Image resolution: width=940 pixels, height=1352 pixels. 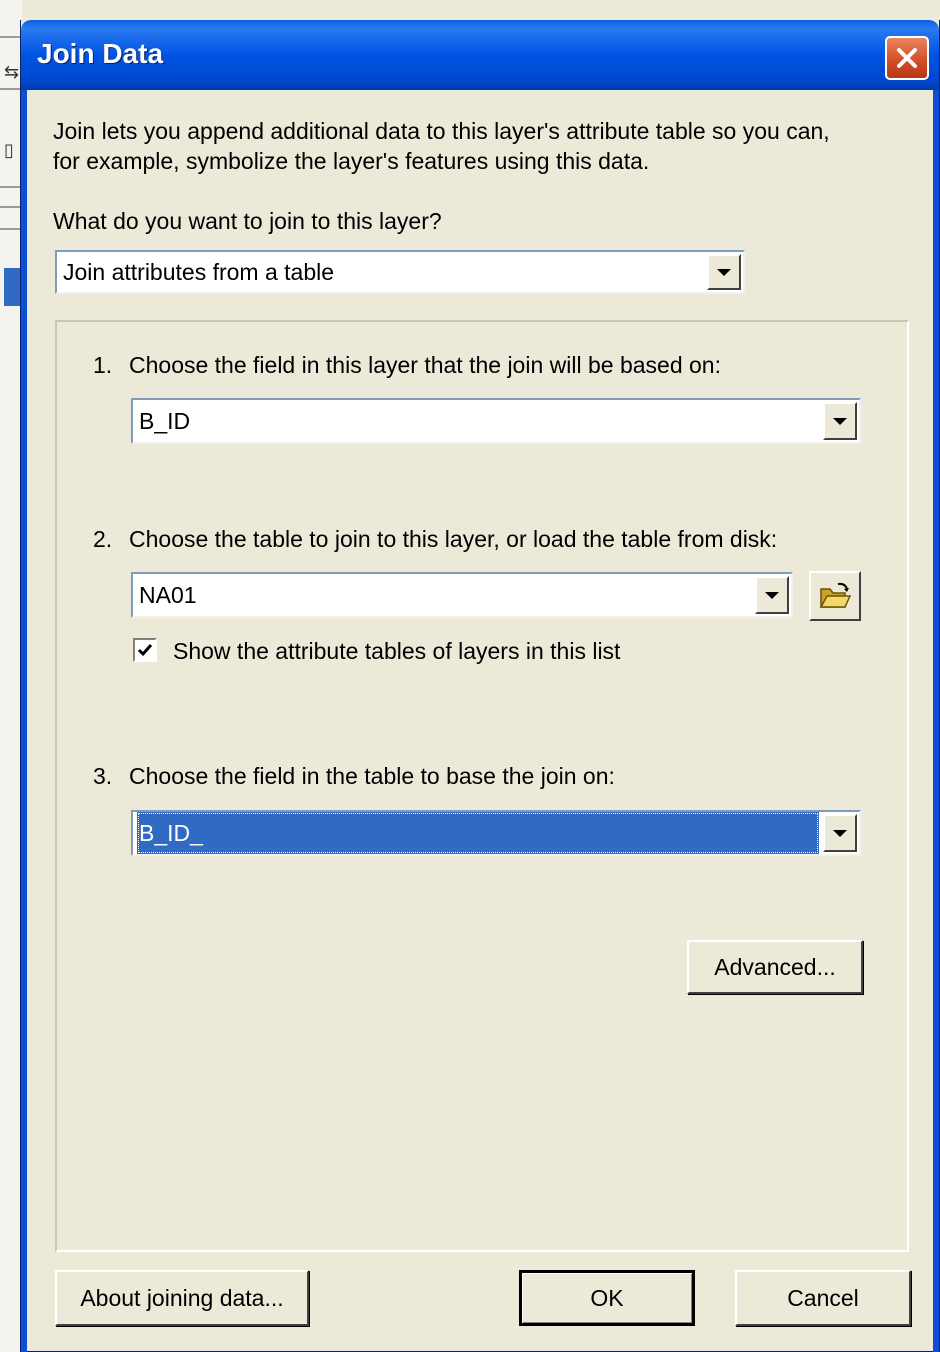 What do you see at coordinates (100, 53) in the screenshot?
I see `window-title: Join Data` at bounding box center [100, 53].